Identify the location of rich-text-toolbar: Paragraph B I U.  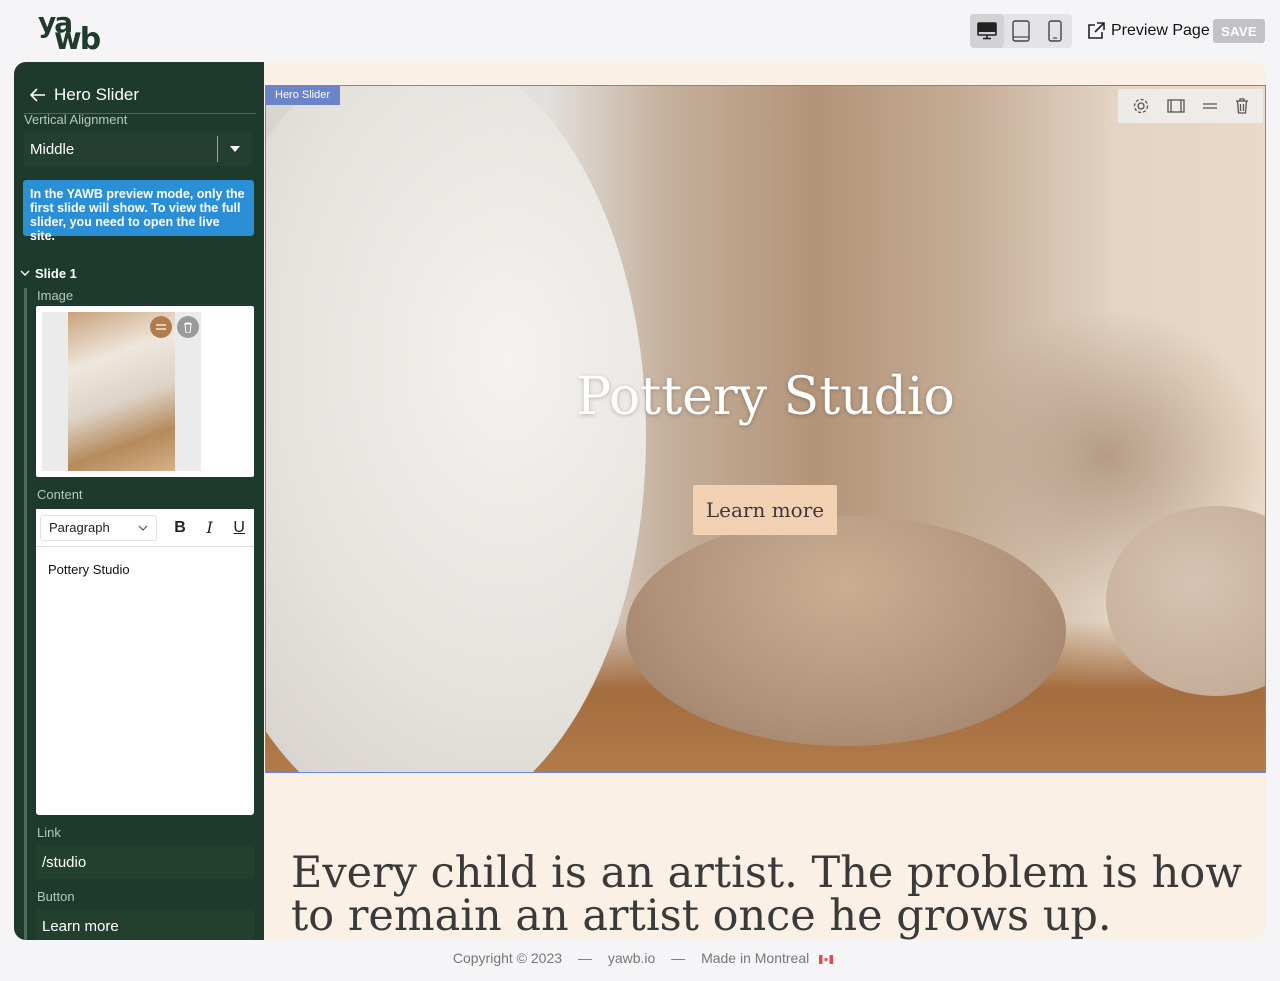
(145, 528).